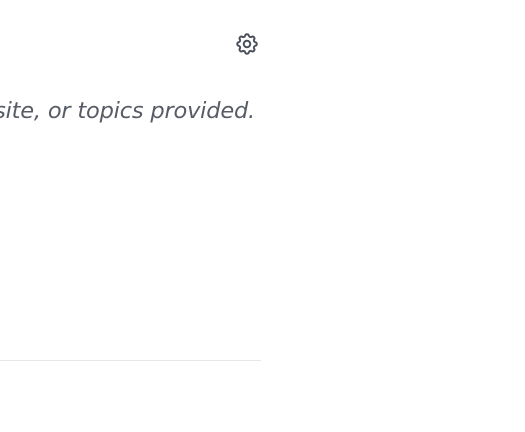  I want to click on divider, so click(130, 360).